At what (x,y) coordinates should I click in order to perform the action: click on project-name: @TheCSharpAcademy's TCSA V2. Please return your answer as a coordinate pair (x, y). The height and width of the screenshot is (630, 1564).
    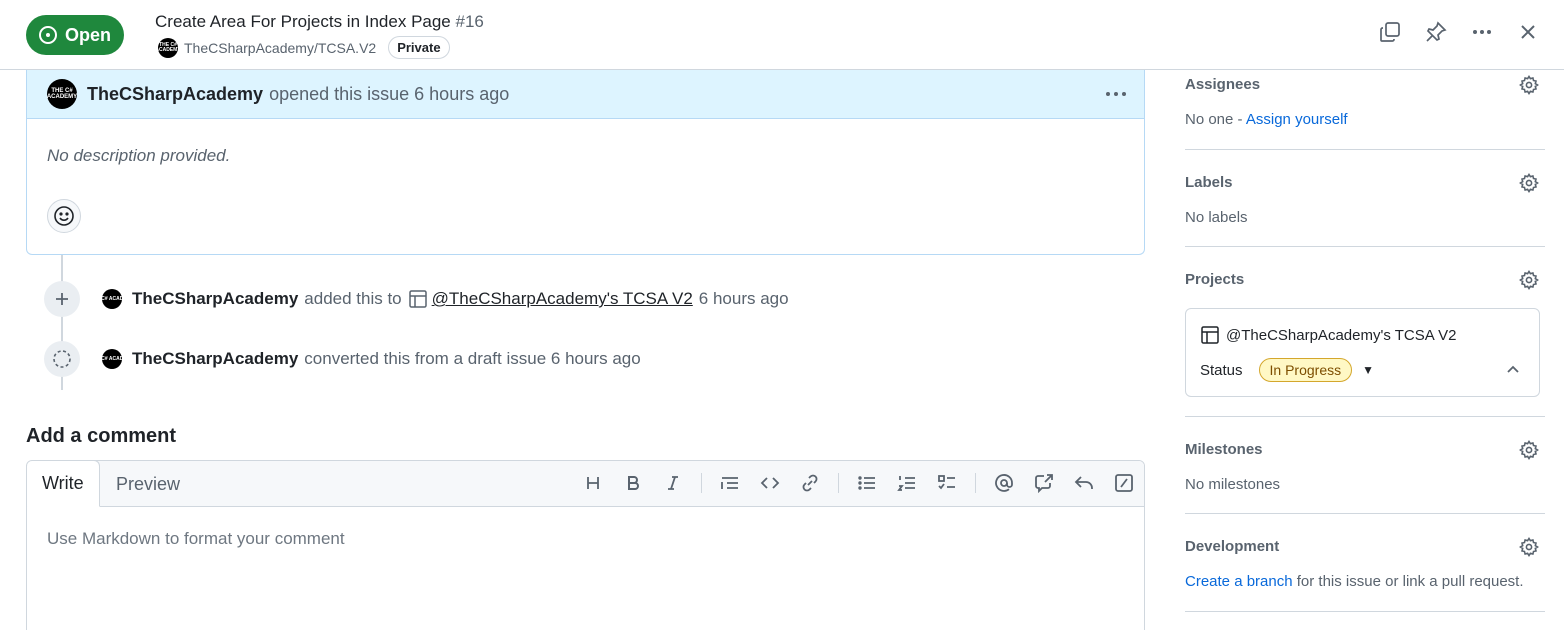
    Looking at the image, I should click on (1341, 335).